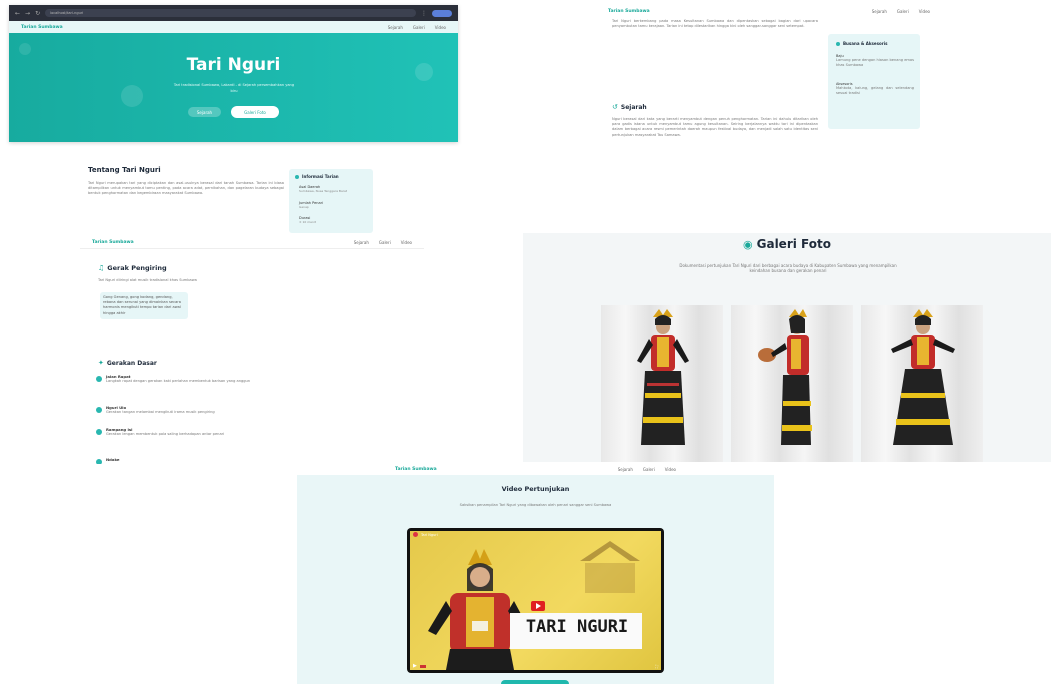  I want to click on video-top-bar: Tari Nguri, so click(425, 534).